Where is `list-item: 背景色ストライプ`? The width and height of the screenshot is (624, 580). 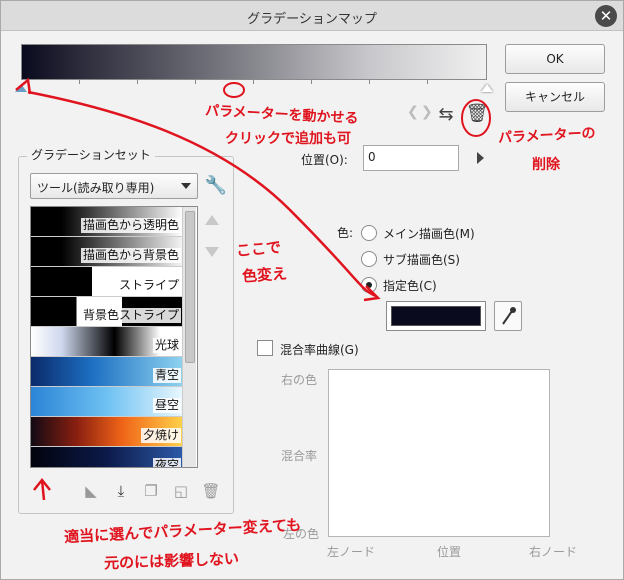
list-item: 背景色ストライプ is located at coordinates (107, 312).